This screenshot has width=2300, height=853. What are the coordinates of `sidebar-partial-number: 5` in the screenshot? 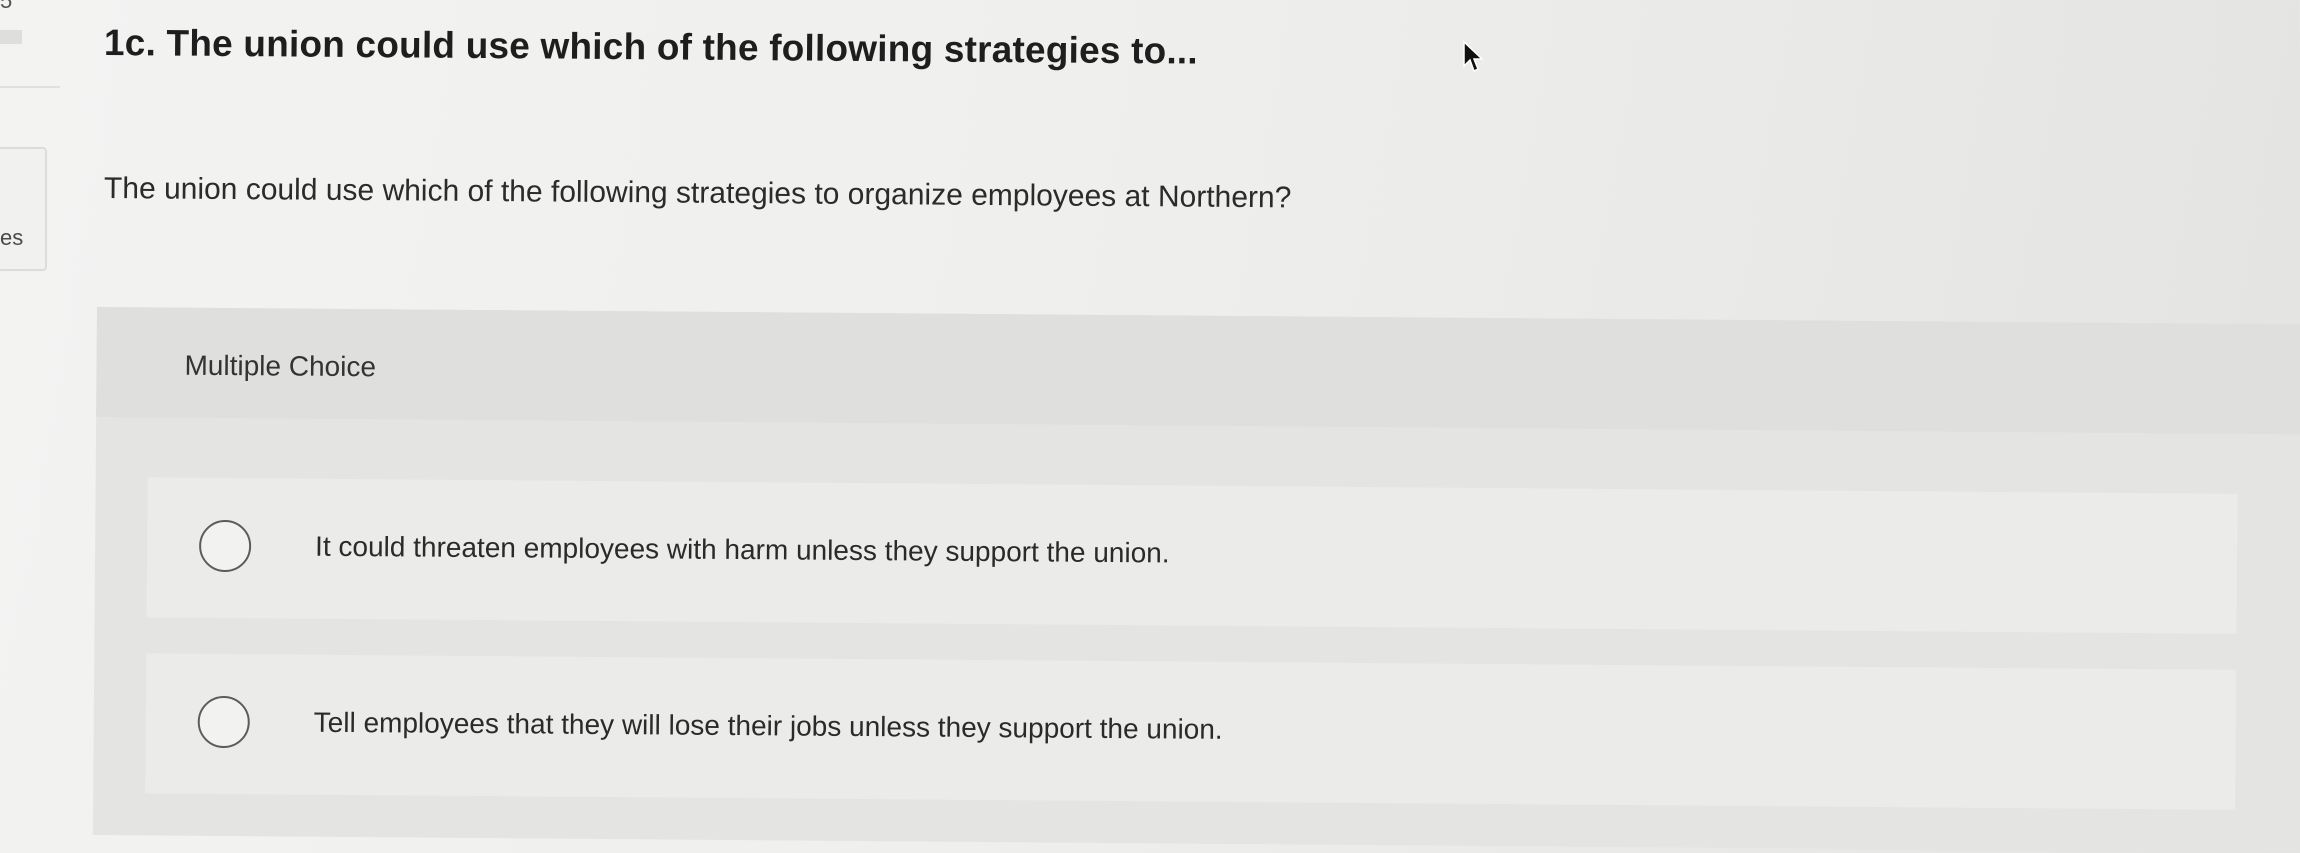 It's located at (6, 6).